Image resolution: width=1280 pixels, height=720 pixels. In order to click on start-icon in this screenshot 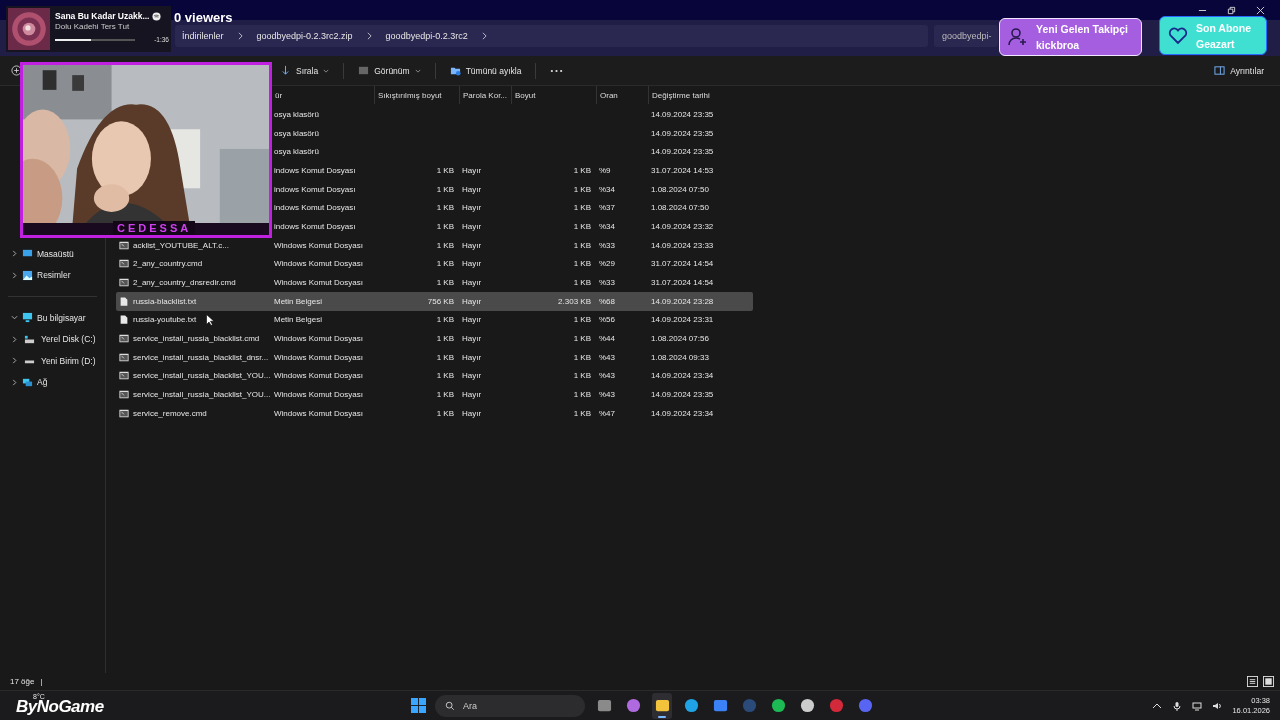, I will do `click(418, 705)`.